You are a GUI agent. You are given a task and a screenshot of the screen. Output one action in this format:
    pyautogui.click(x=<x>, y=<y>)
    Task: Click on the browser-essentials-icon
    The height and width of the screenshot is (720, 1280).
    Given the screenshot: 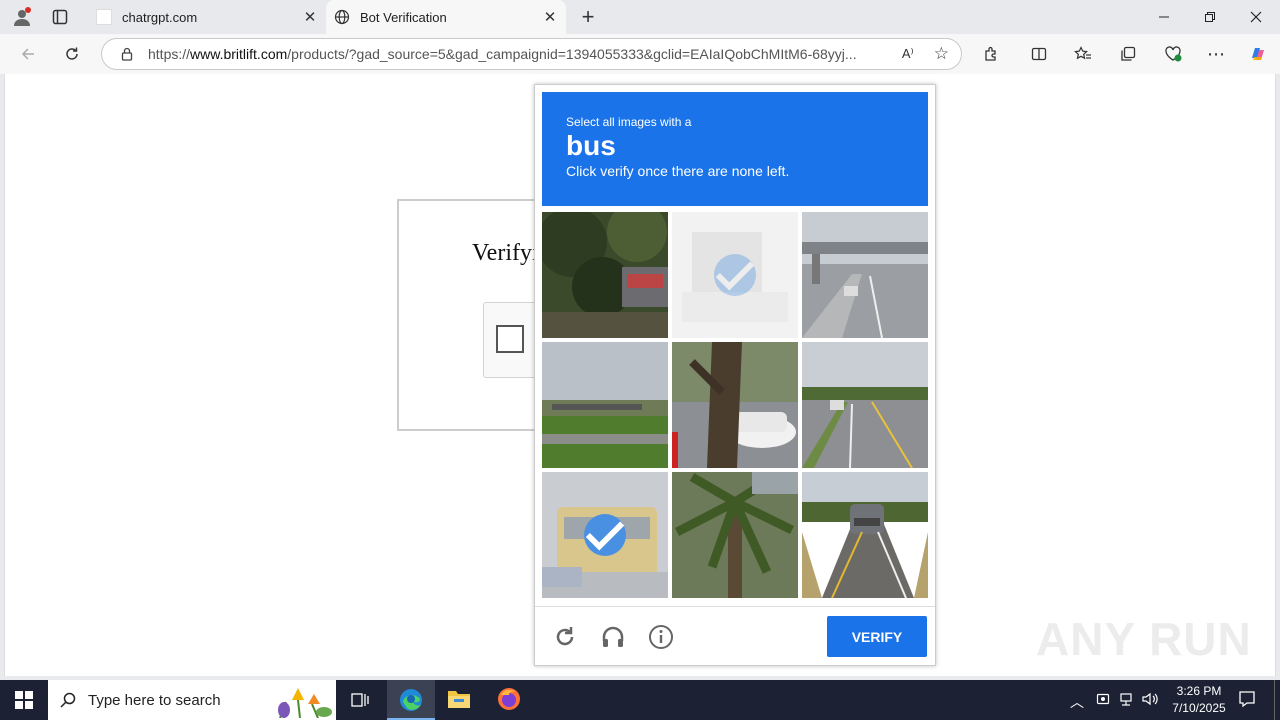 What is the action you would take?
    pyautogui.click(x=1173, y=54)
    